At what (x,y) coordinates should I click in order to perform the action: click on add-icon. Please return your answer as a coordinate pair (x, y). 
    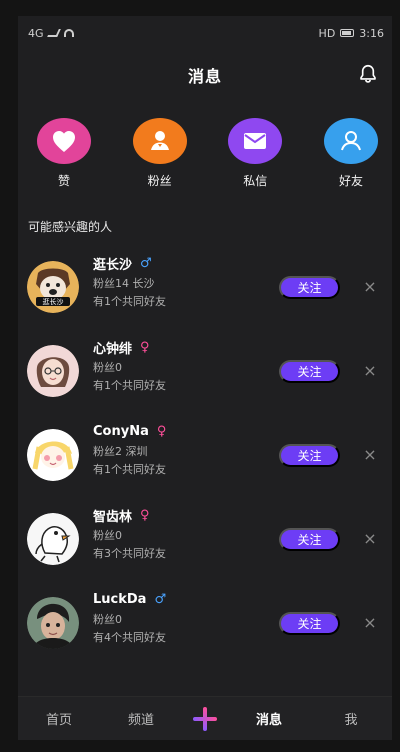
    Looking at the image, I should click on (205, 719).